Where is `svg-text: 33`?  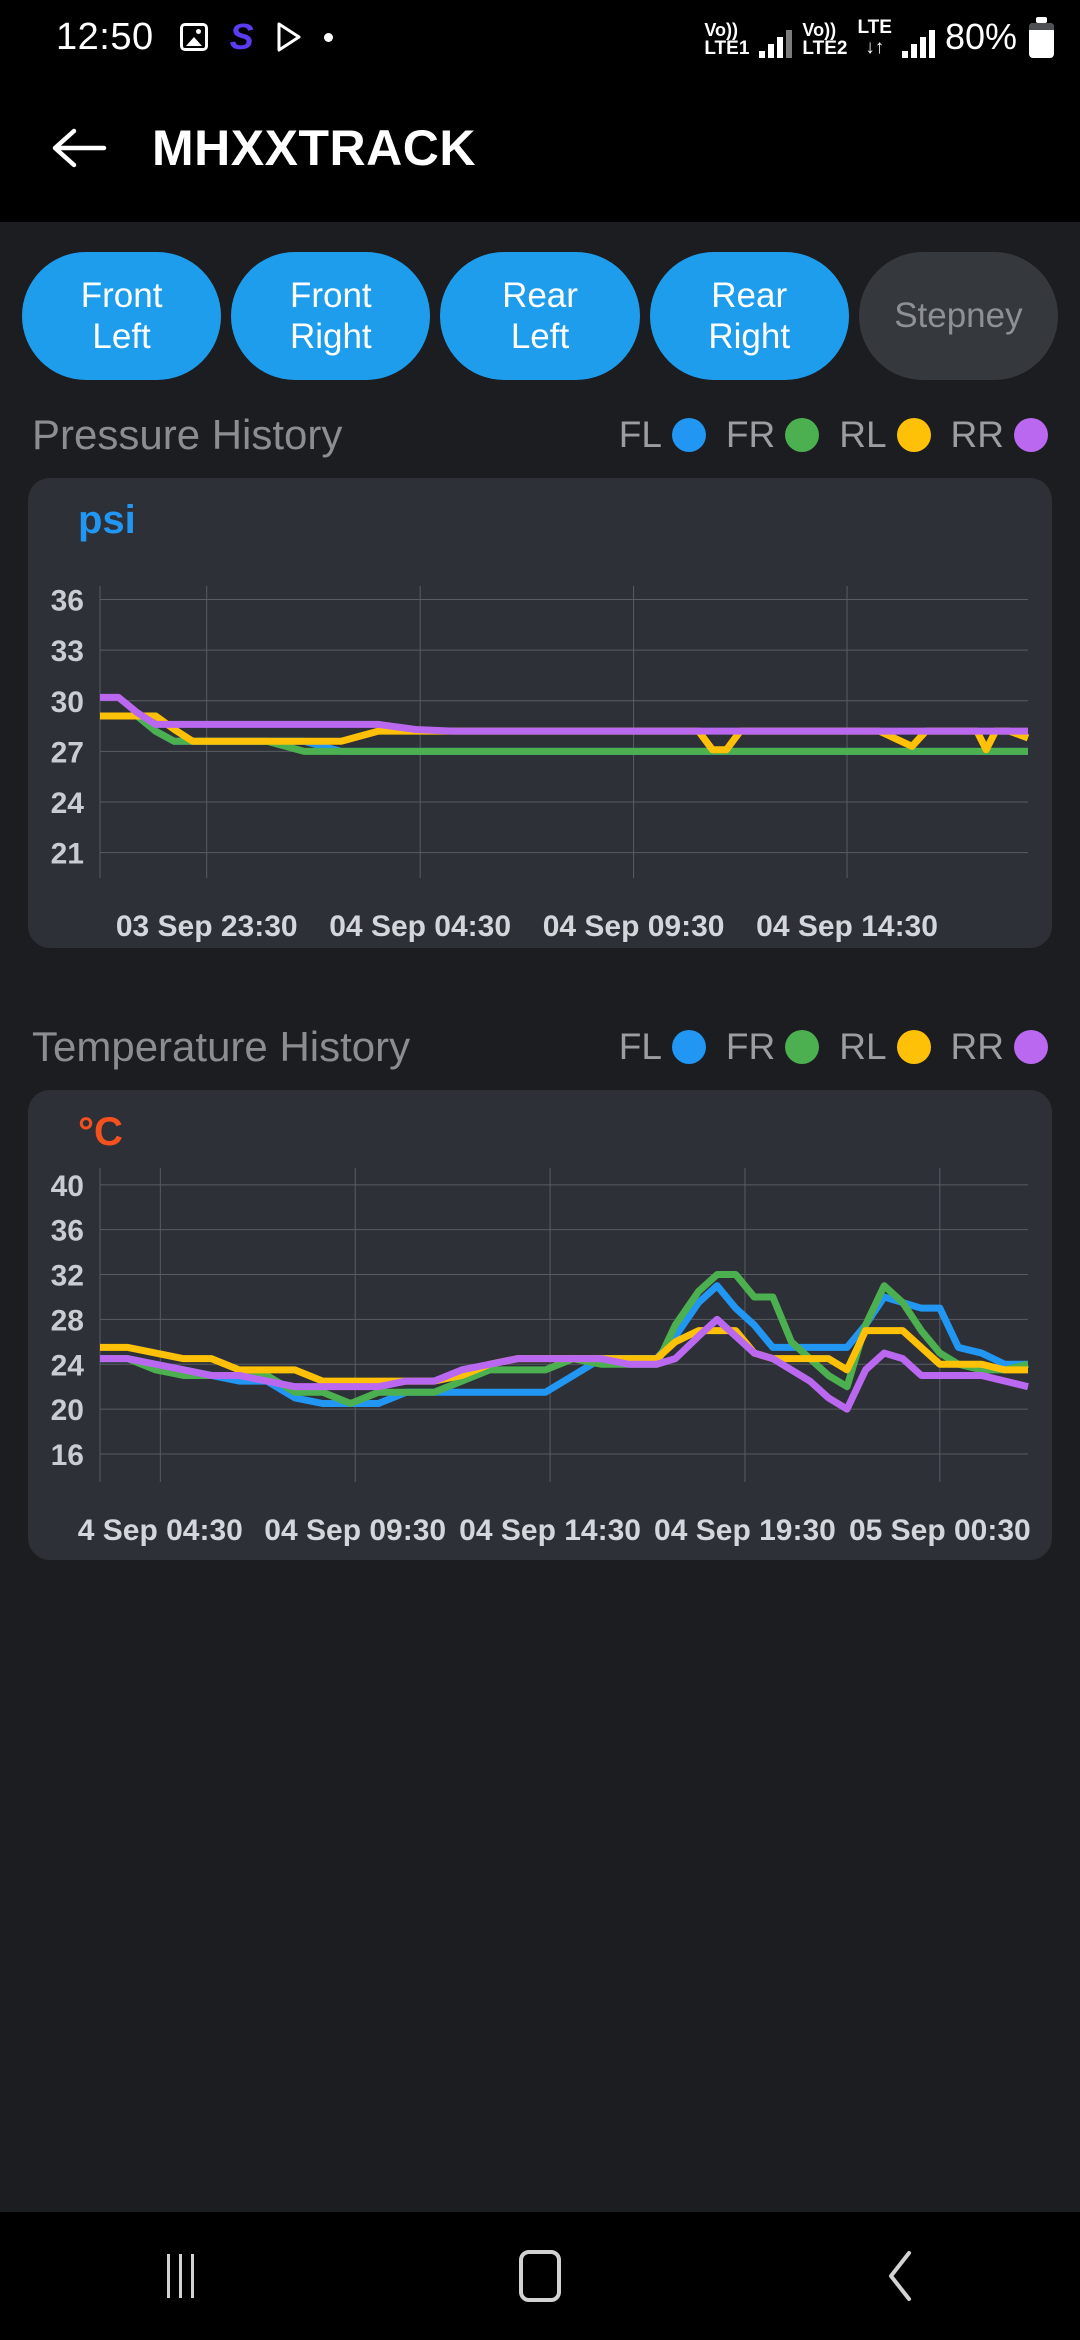 svg-text: 33 is located at coordinates (67, 651).